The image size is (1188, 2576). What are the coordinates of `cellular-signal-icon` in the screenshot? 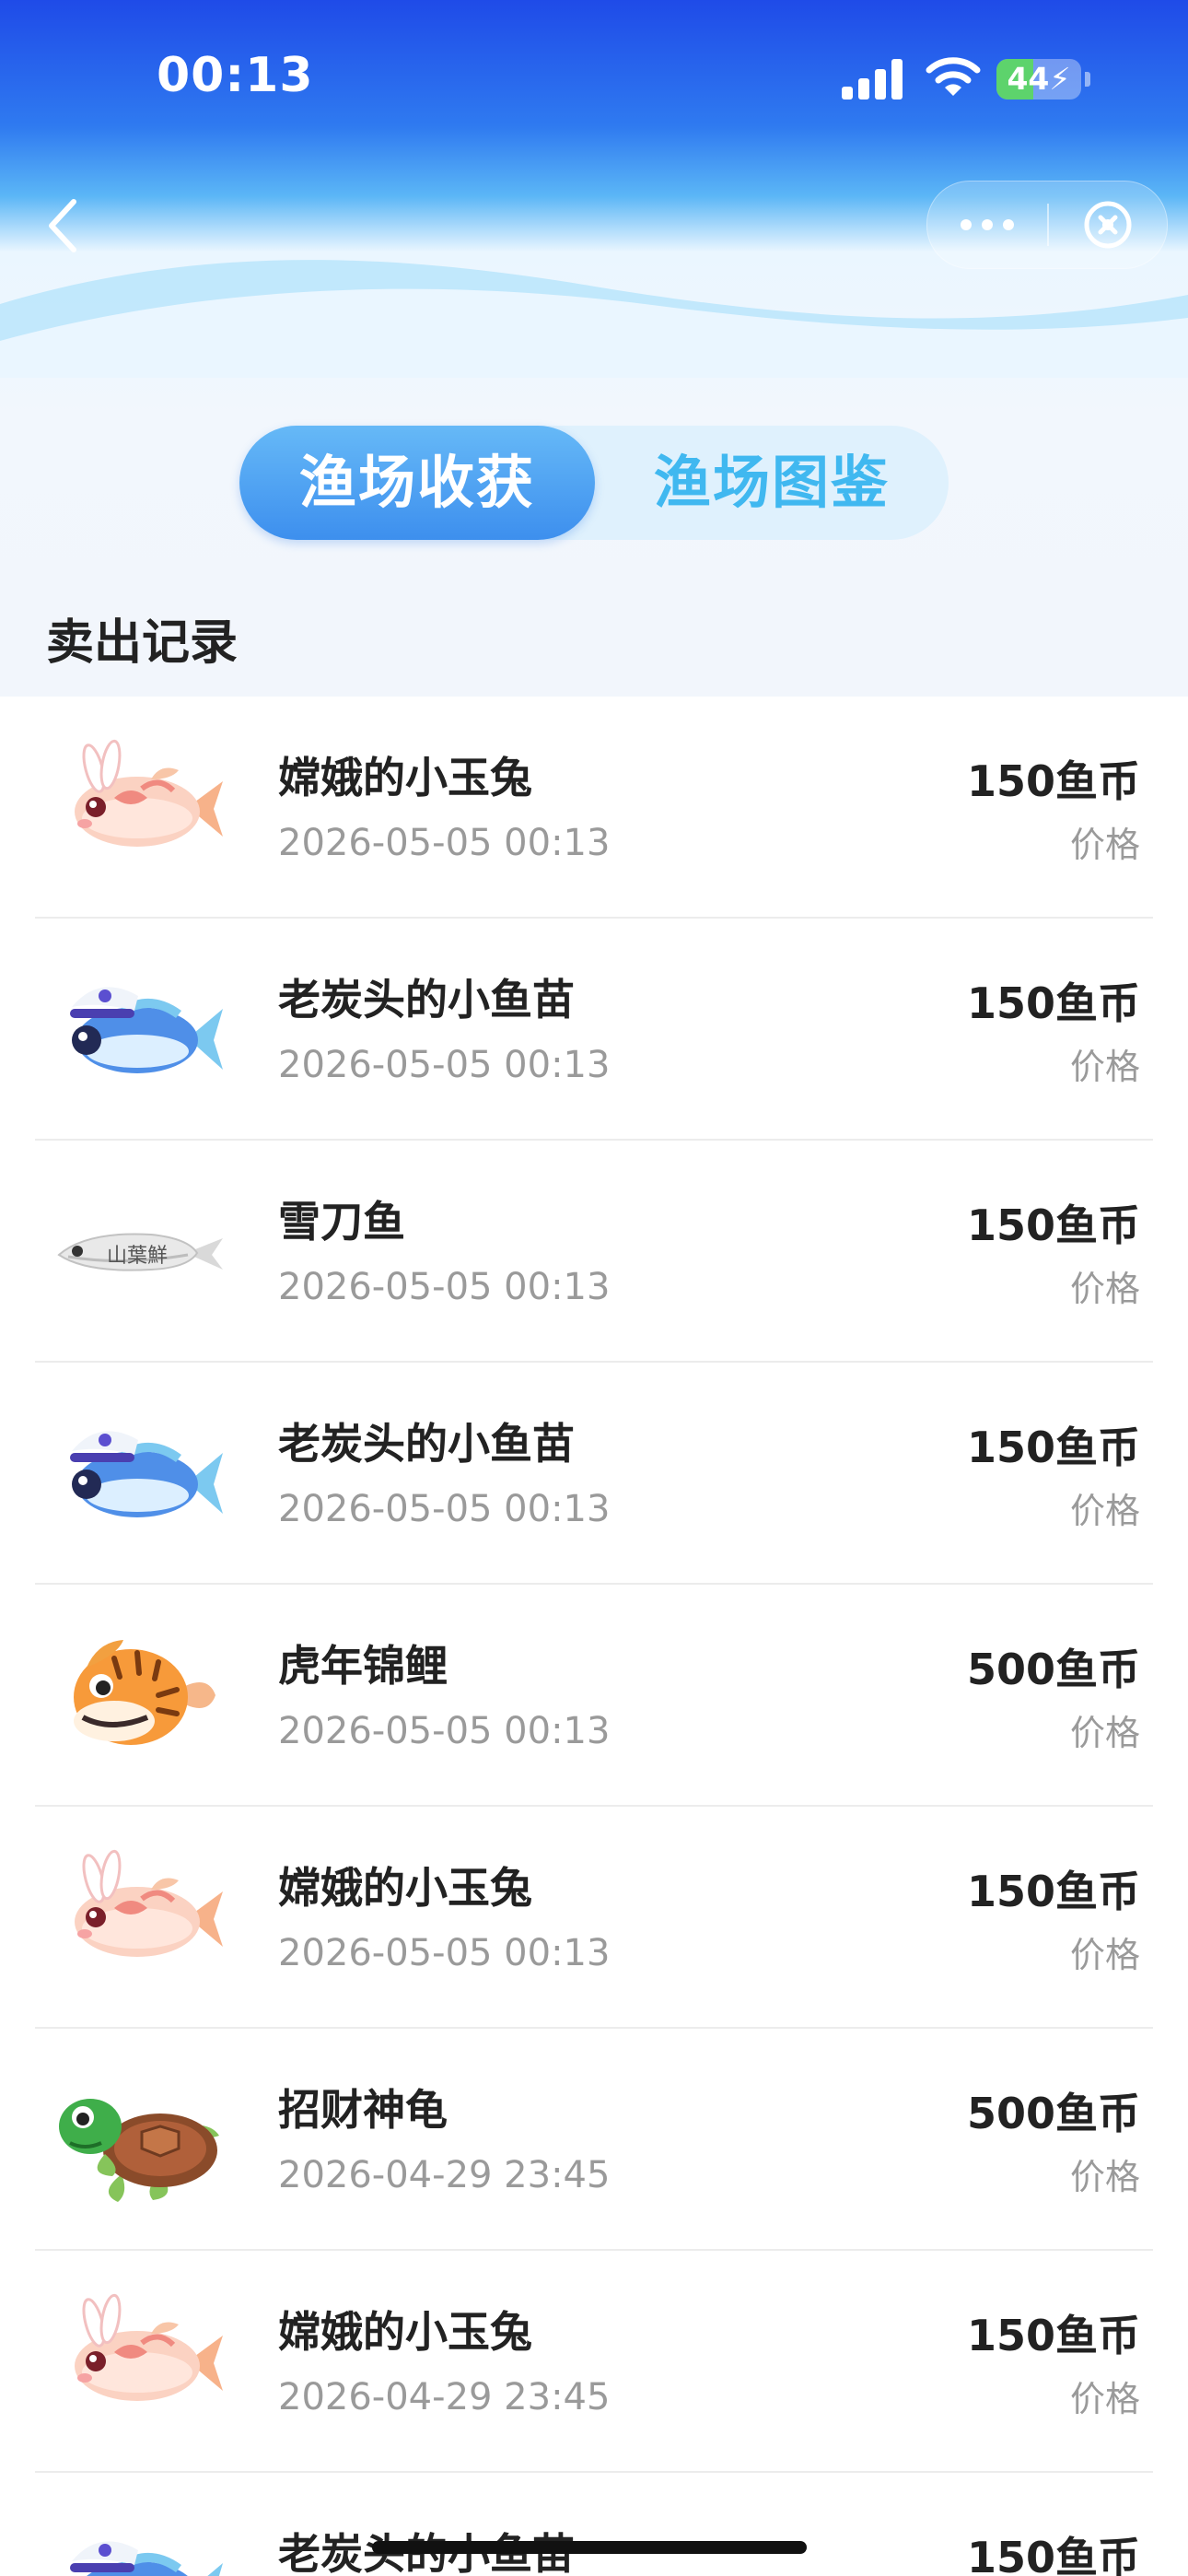 It's located at (872, 79).